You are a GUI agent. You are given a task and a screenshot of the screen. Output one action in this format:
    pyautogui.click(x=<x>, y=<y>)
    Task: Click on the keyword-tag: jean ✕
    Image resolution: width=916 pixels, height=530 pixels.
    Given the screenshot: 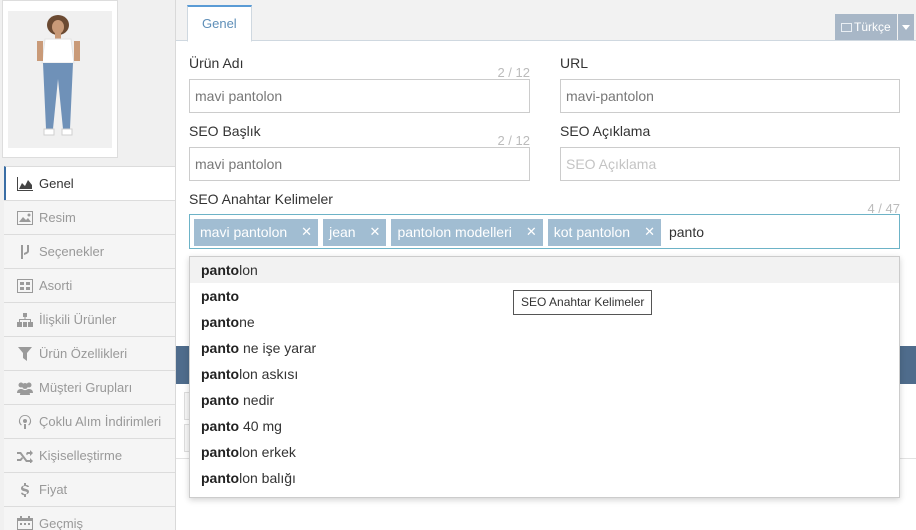 What is the action you would take?
    pyautogui.click(x=355, y=232)
    